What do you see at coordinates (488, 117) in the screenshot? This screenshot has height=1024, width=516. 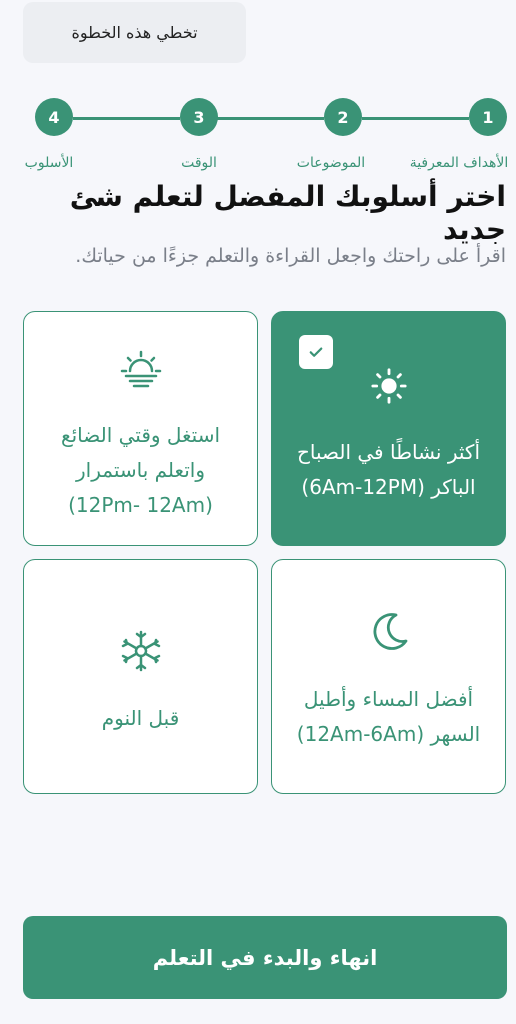 I see `step-1-indicator: 1` at bounding box center [488, 117].